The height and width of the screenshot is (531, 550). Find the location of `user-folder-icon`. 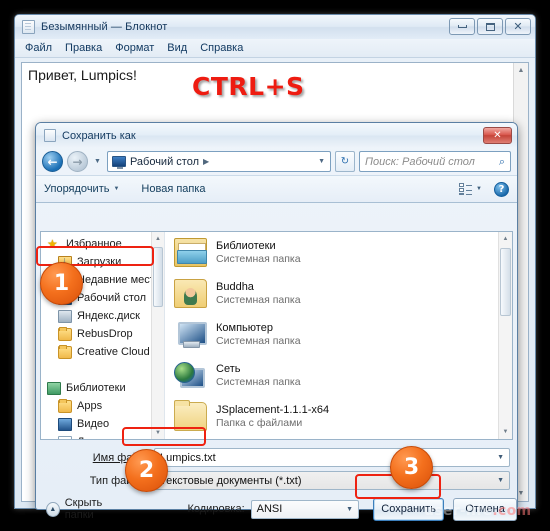

user-folder-icon is located at coordinates (190, 293).